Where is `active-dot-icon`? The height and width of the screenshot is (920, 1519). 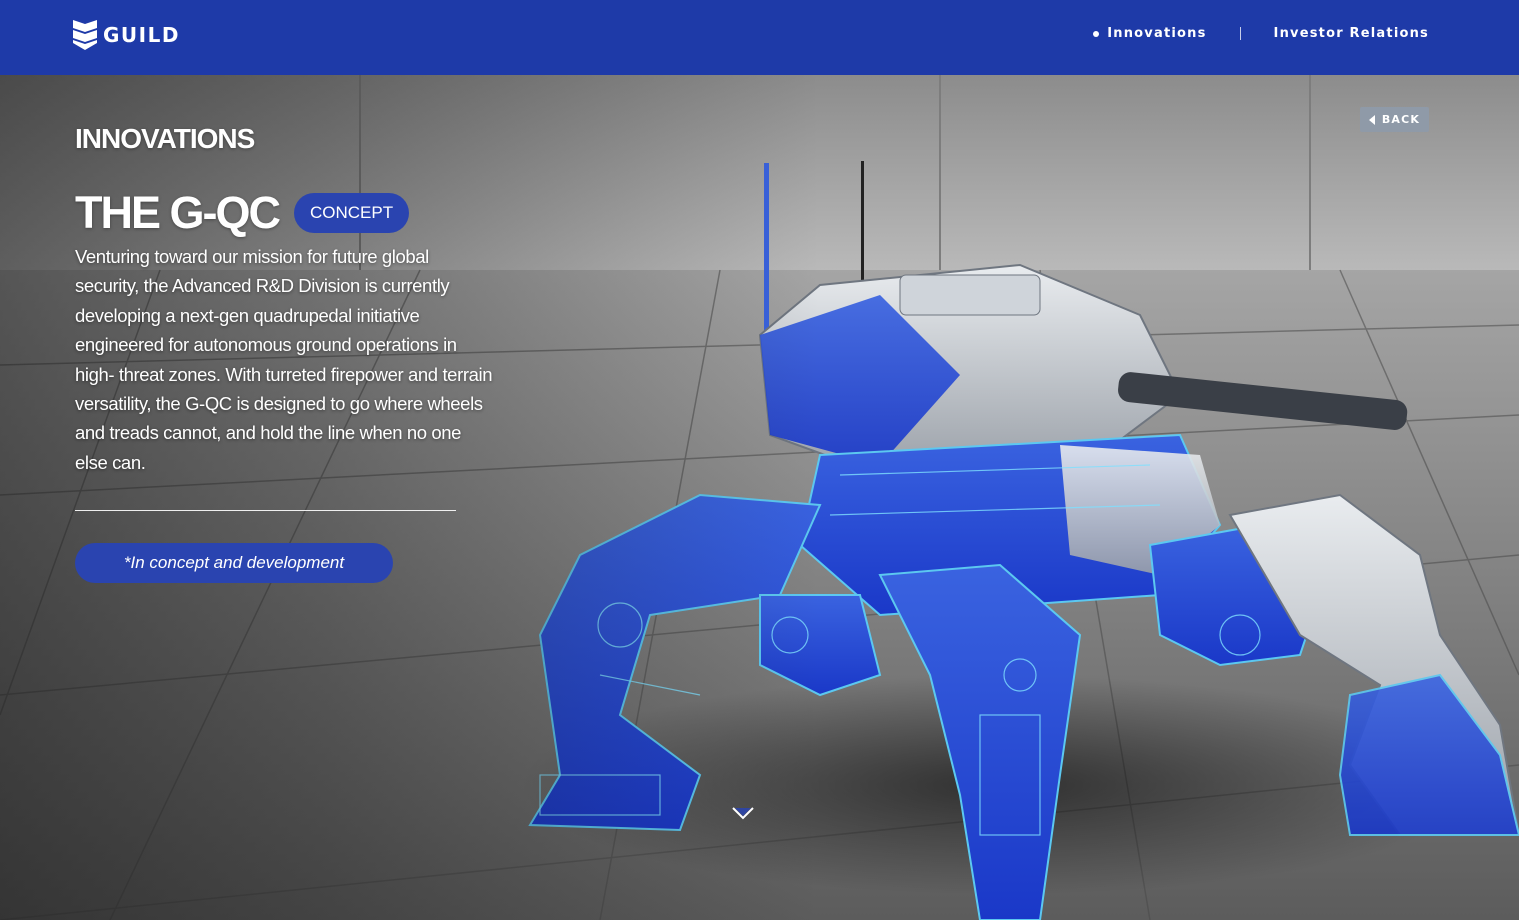 active-dot-icon is located at coordinates (1096, 33).